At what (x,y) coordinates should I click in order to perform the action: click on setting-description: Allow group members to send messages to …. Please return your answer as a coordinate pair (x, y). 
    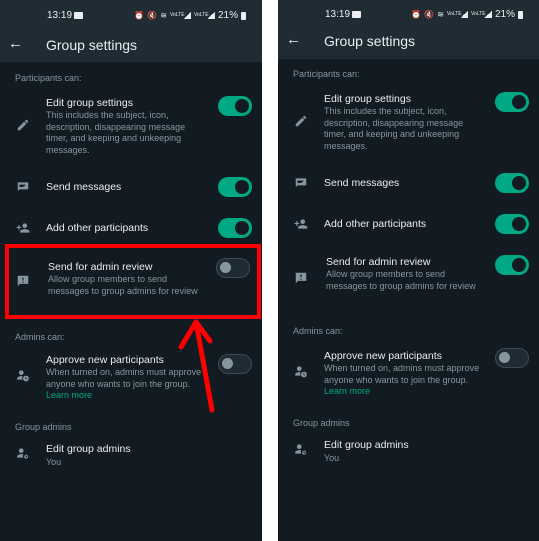
    Looking at the image, I should click on (401, 280).